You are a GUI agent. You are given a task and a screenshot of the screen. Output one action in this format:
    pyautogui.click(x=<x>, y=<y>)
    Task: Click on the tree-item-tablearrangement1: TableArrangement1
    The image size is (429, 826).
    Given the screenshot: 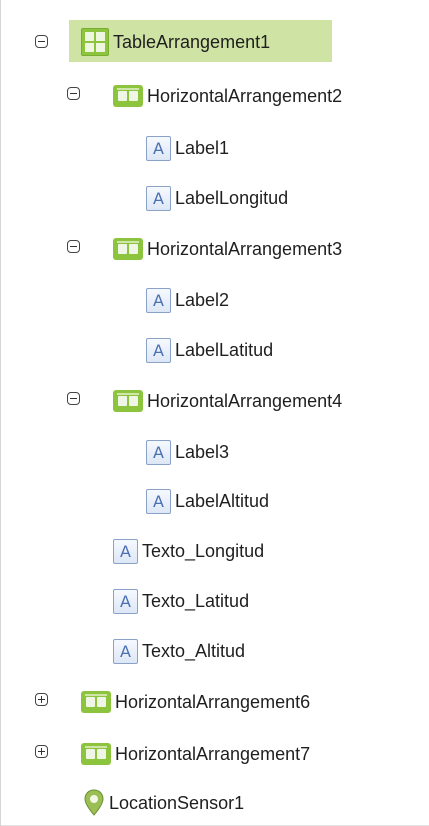 What is the action you would take?
    pyautogui.click(x=175, y=42)
    